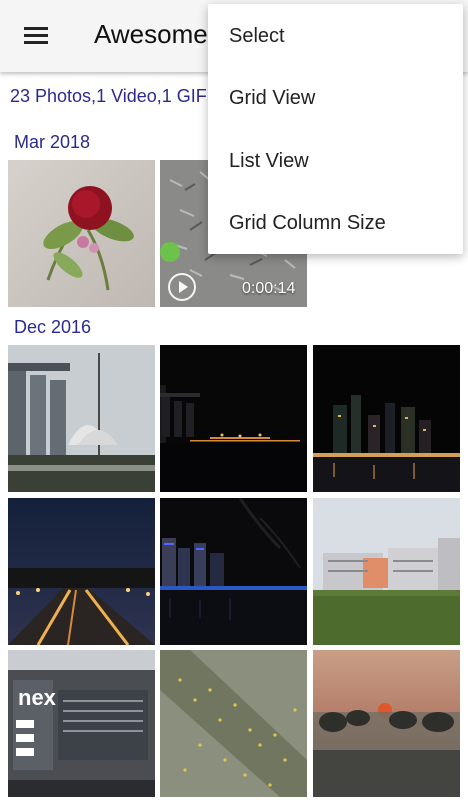  Describe the element at coordinates (36, 36) in the screenshot. I see `hamburger-menu-icon` at that location.